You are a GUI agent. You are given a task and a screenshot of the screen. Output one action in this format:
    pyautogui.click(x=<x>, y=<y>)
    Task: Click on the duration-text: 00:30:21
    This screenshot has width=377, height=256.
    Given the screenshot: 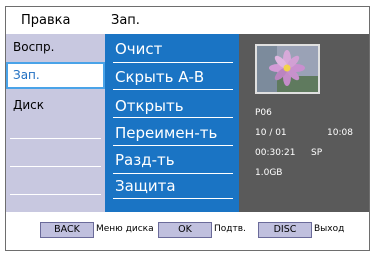 What is the action you would take?
    pyautogui.click(x=275, y=153)
    